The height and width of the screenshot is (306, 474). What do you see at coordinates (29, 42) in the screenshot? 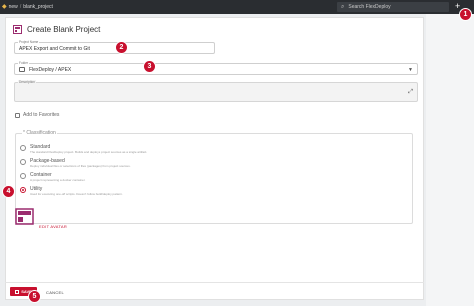
I see `project-name-label: Project Name` at bounding box center [29, 42].